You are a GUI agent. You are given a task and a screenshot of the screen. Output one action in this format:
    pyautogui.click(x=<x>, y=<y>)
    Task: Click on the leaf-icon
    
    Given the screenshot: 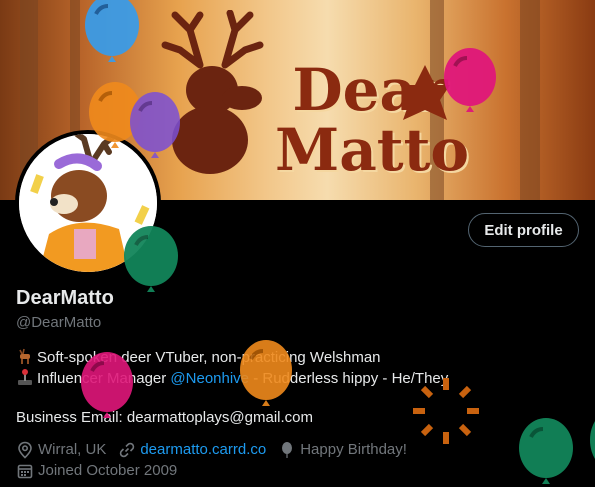 What is the action you would take?
    pyautogui.click(x=425, y=92)
    